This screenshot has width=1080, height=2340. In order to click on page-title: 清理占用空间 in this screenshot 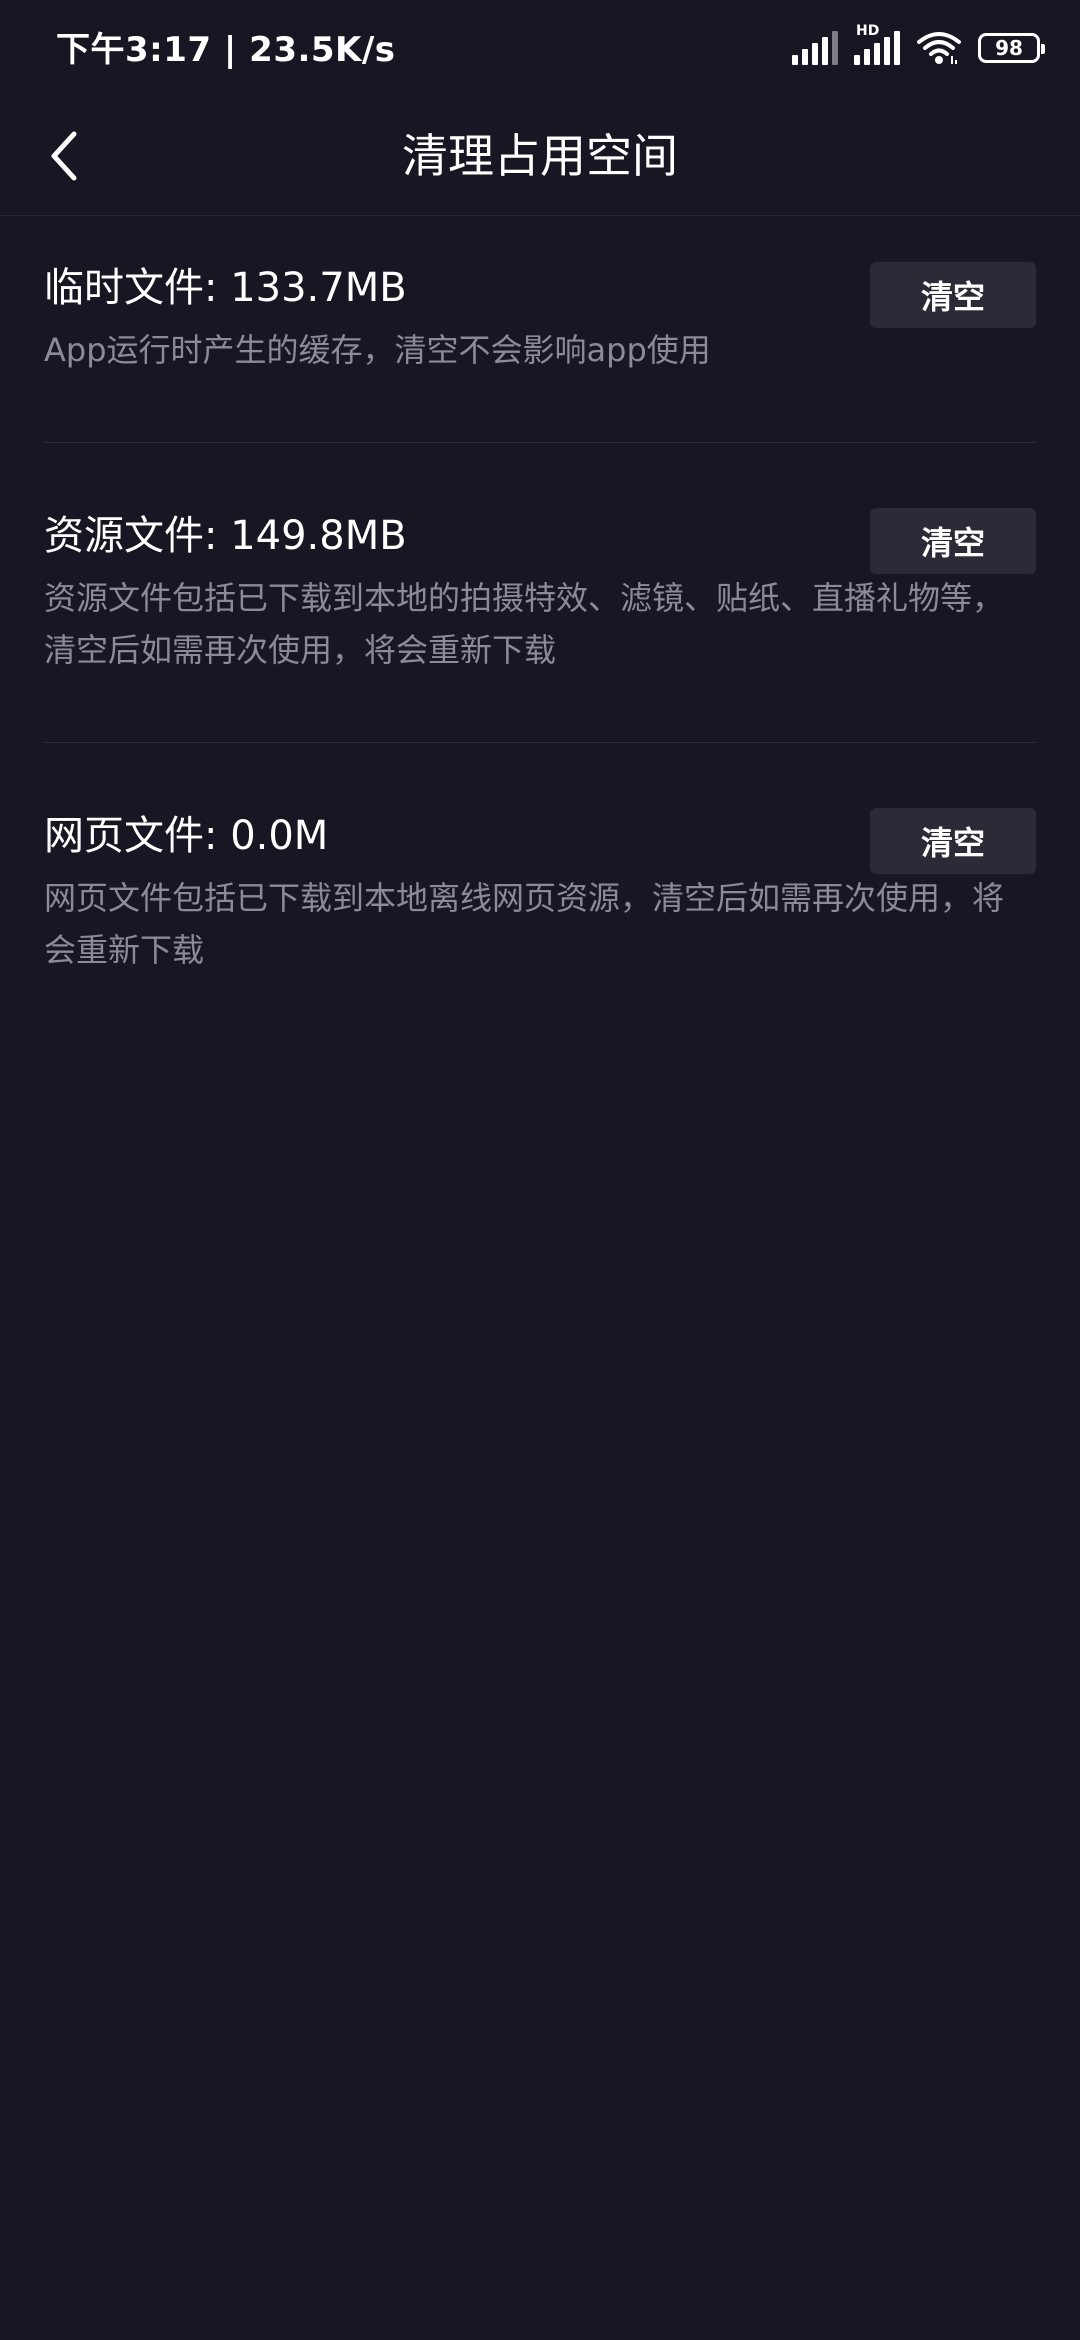, I will do `click(540, 156)`.